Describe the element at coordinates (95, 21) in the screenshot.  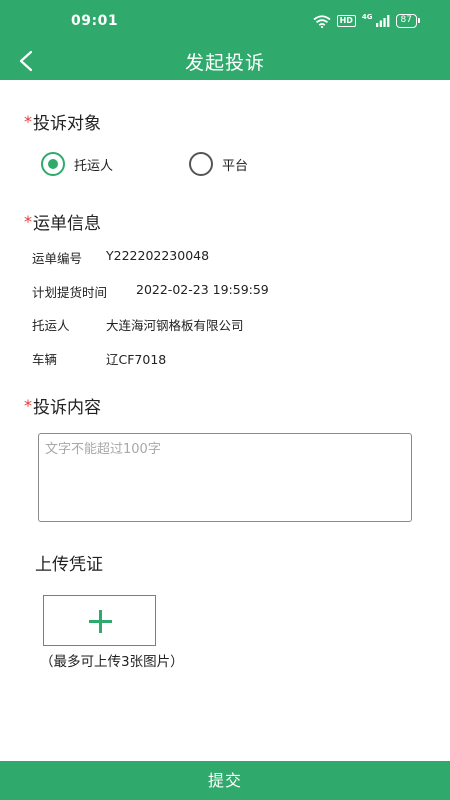
I see `status-time: 09:01` at that location.